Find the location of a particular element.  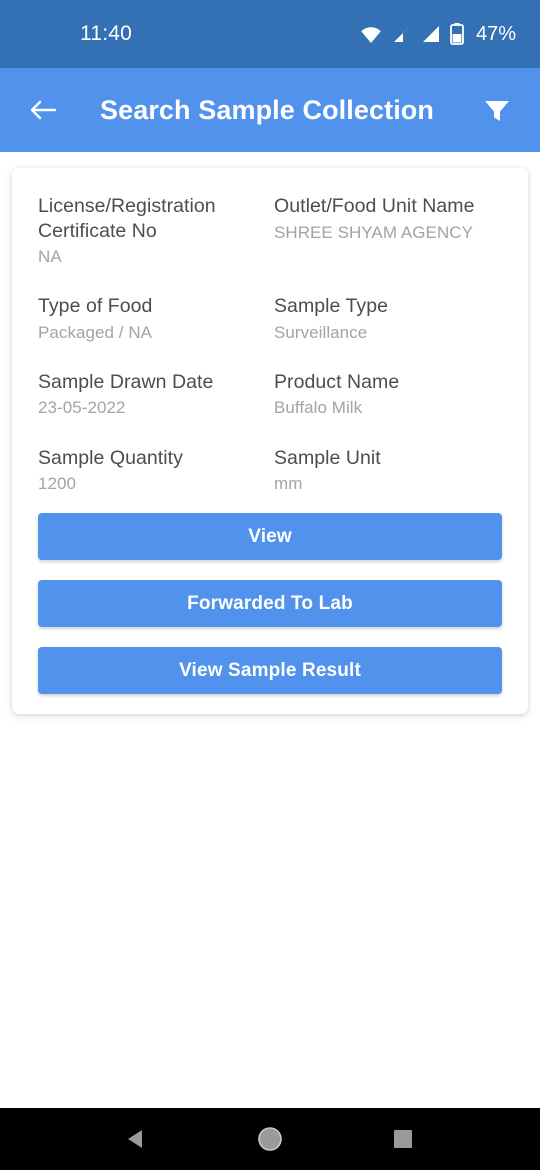

field-type-of-food: Type of Food Packaged / NA is located at coordinates (152, 319).